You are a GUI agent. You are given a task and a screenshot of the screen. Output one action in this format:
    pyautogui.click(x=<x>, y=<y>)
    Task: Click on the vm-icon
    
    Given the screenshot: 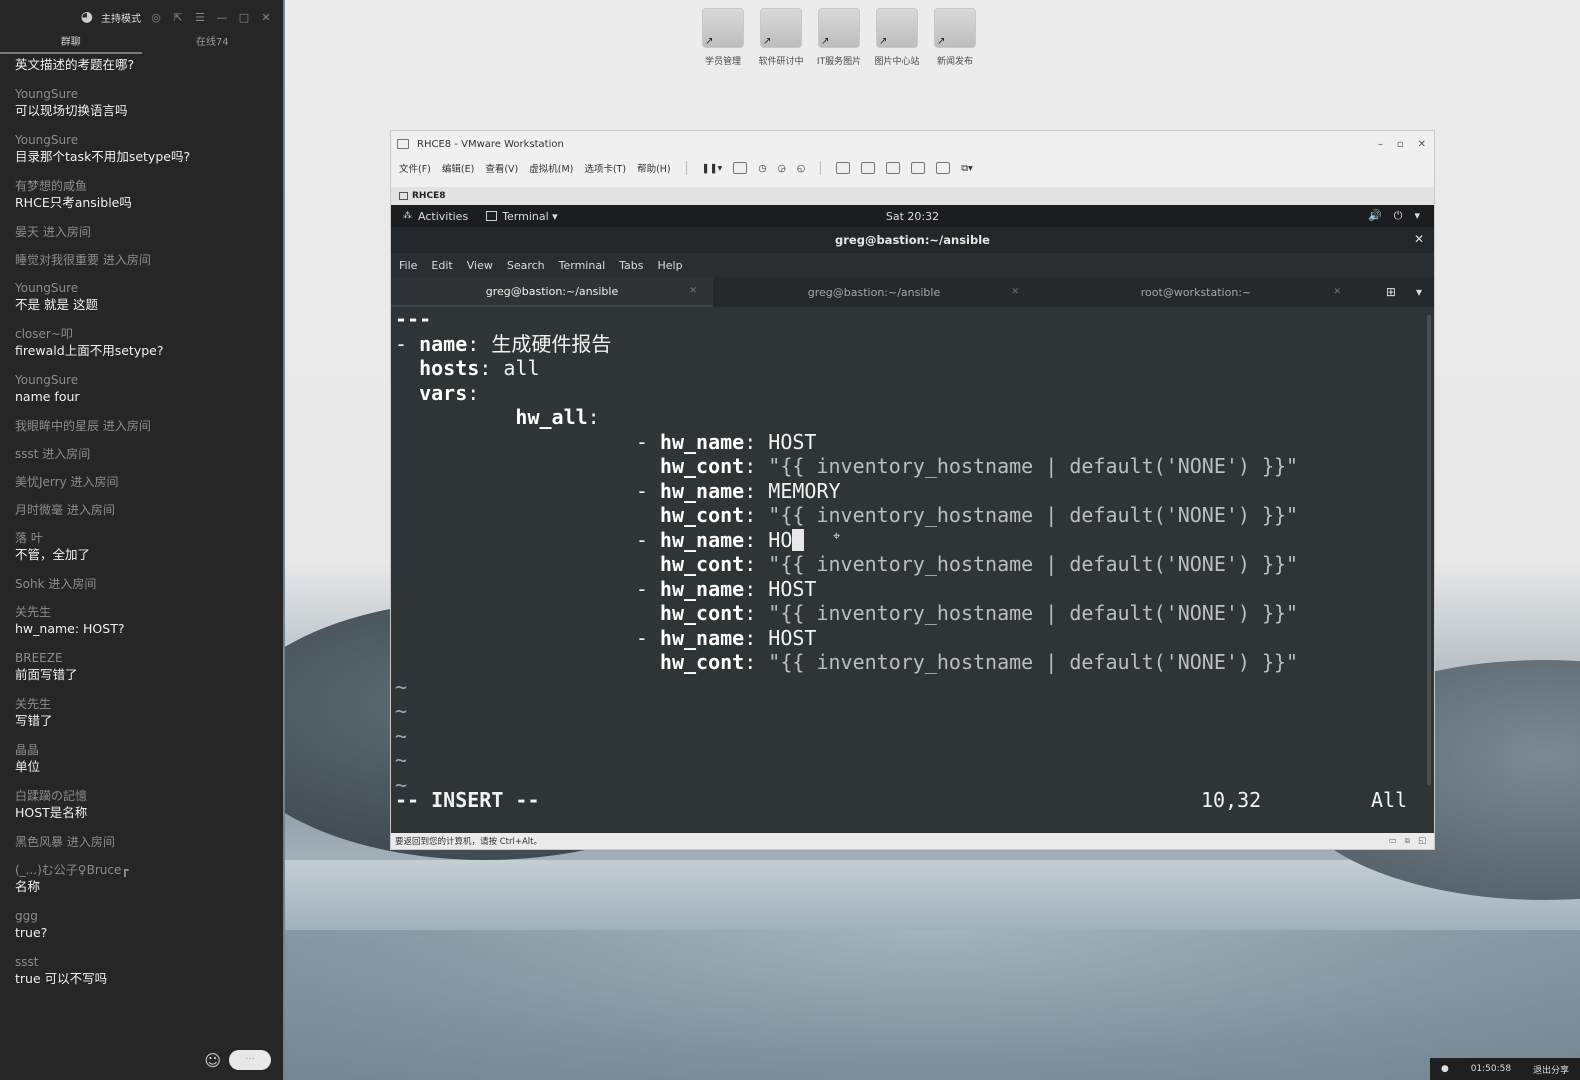 What is the action you would take?
    pyautogui.click(x=403, y=196)
    